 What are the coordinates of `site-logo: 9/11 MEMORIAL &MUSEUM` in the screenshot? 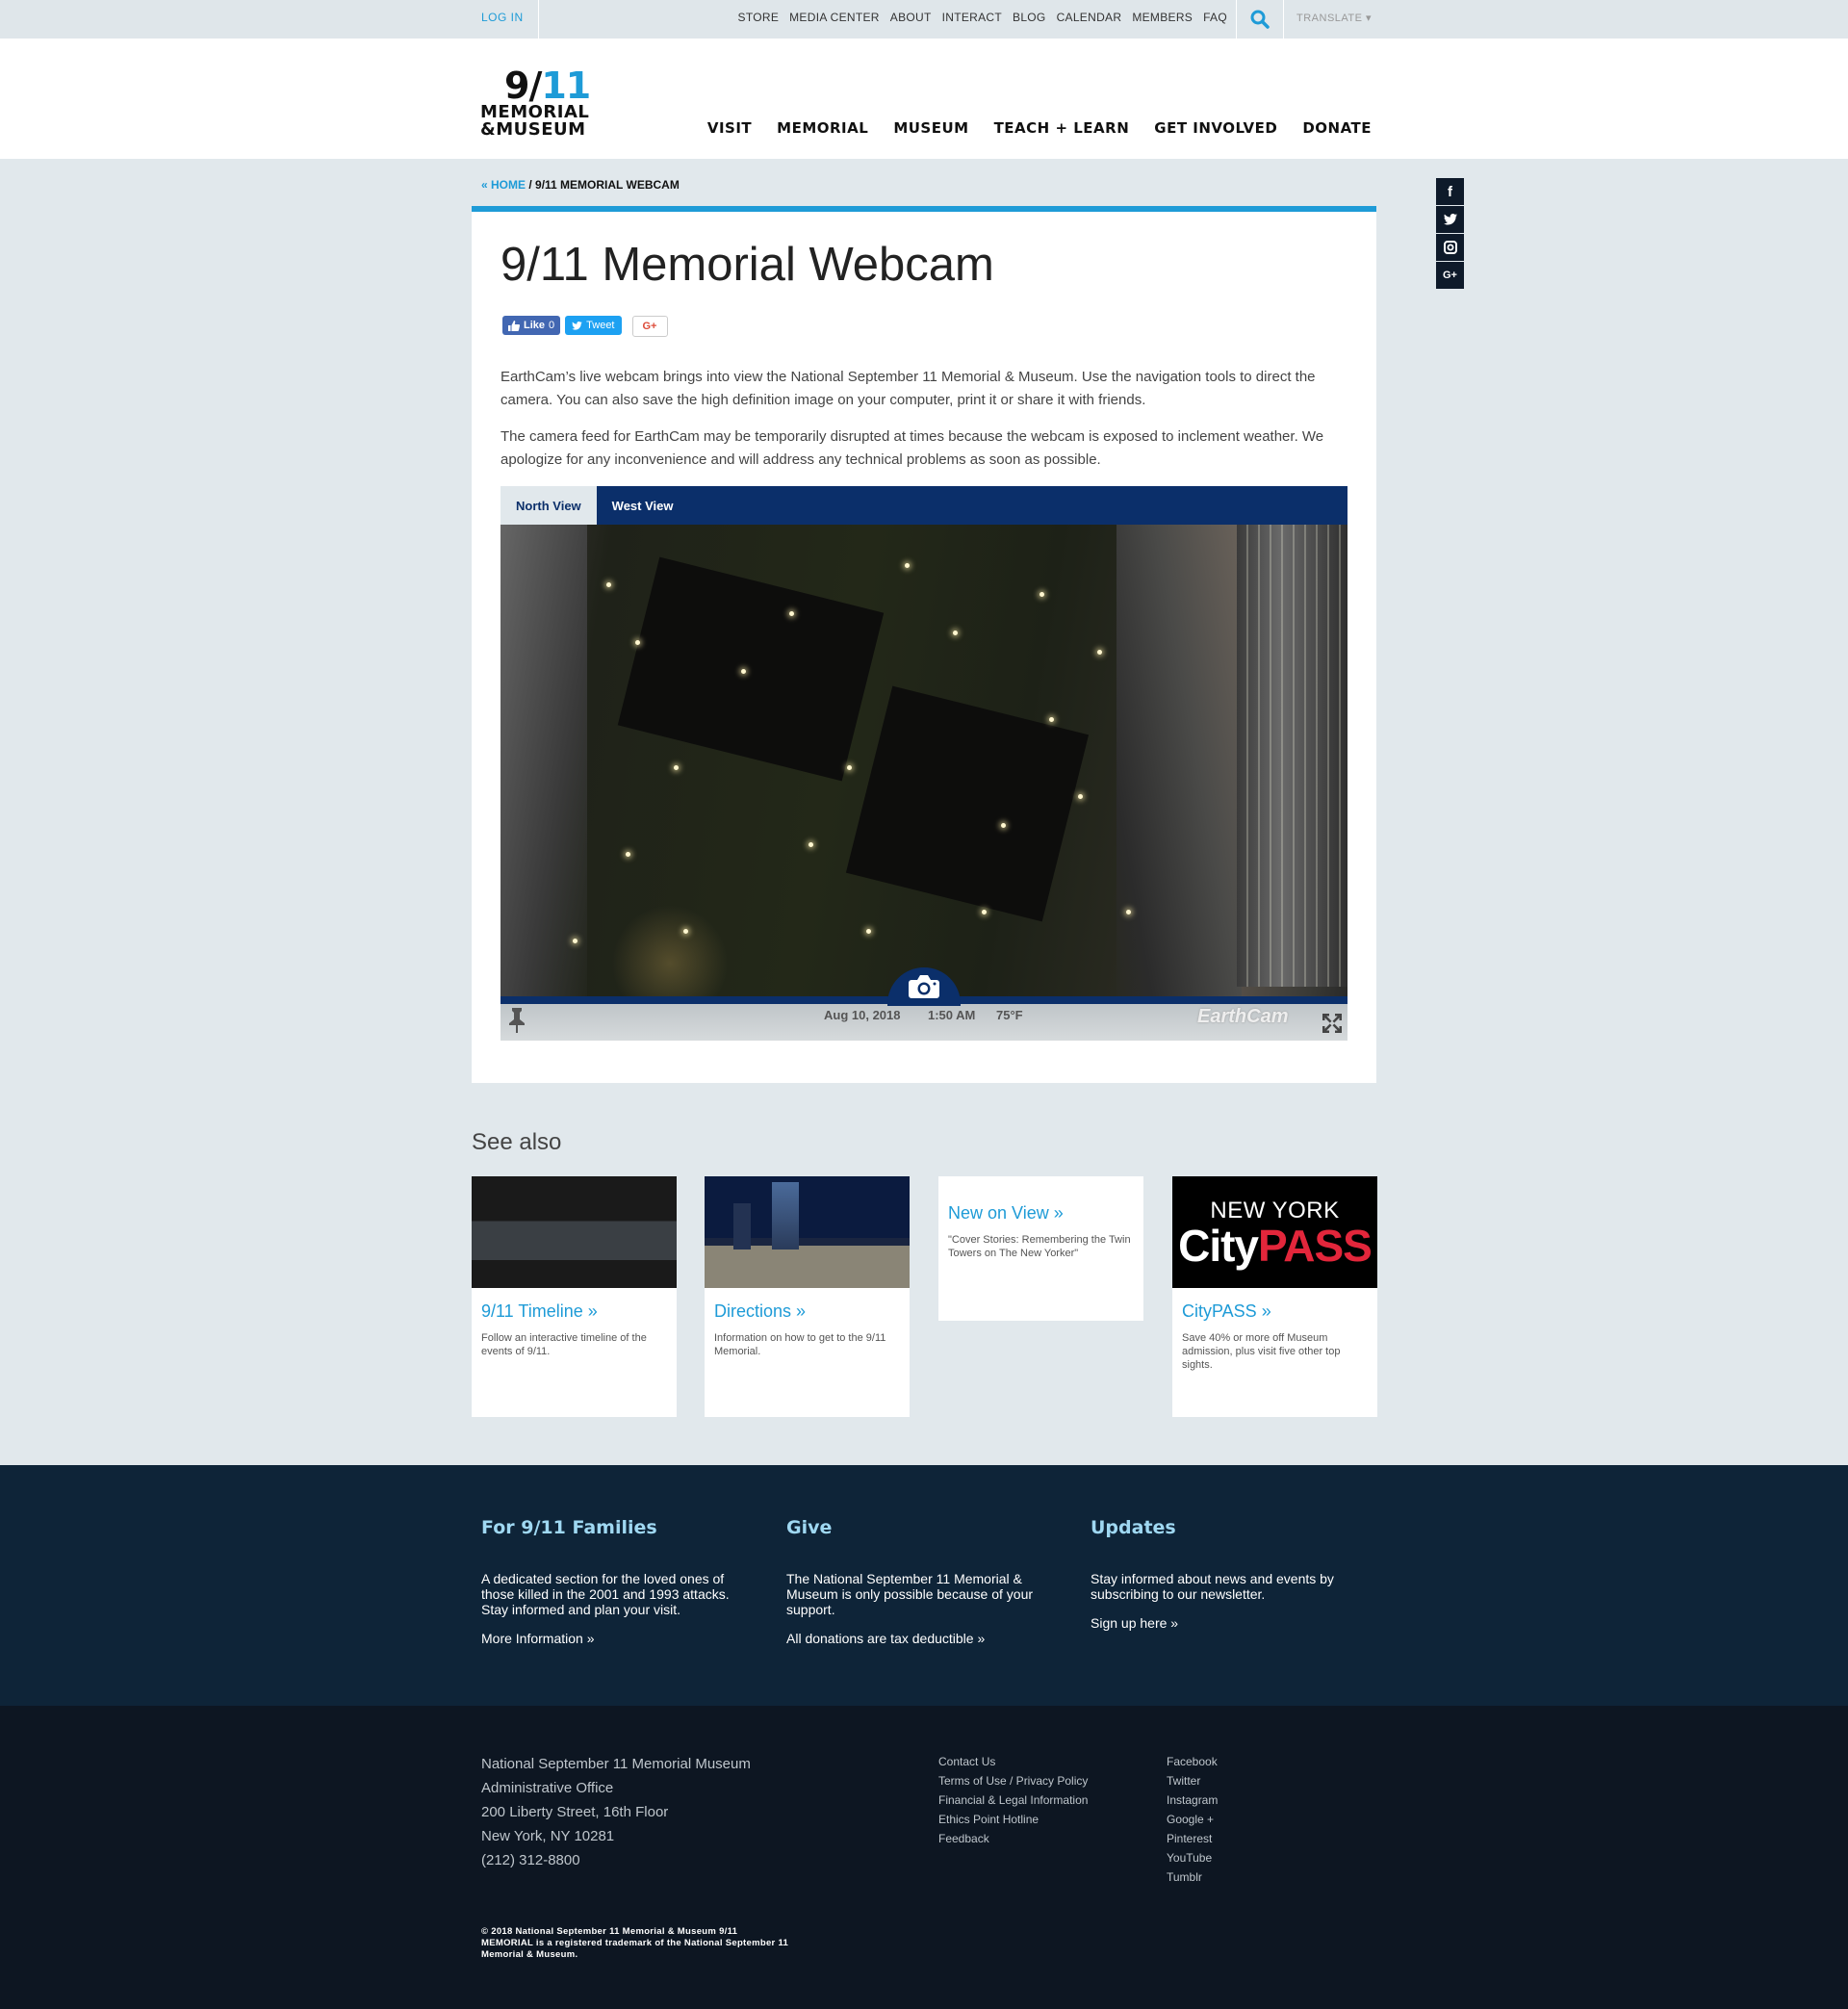 It's located at (538, 103).